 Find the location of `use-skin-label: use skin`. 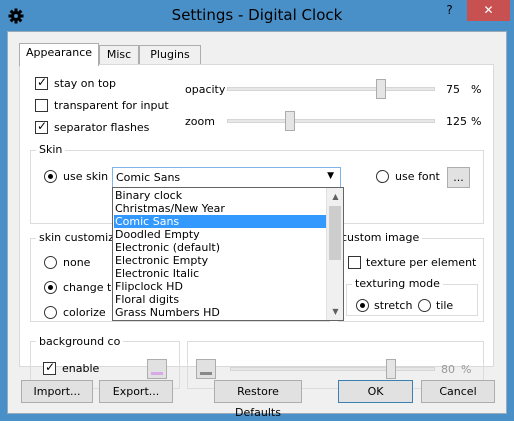

use-skin-label: use skin is located at coordinates (85, 176).